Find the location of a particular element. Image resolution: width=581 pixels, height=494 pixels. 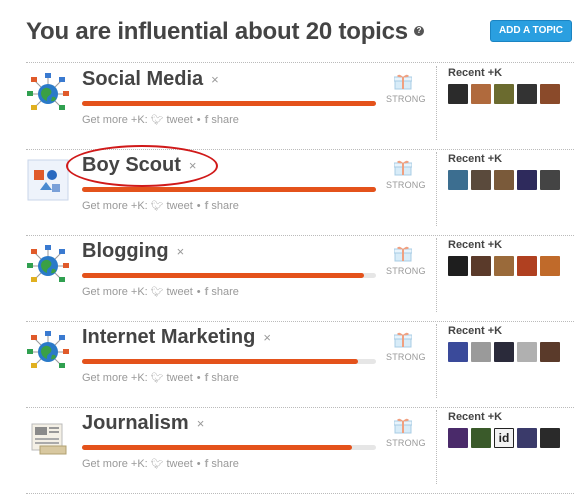

topic-name-text: Journalism is located at coordinates (135, 423).